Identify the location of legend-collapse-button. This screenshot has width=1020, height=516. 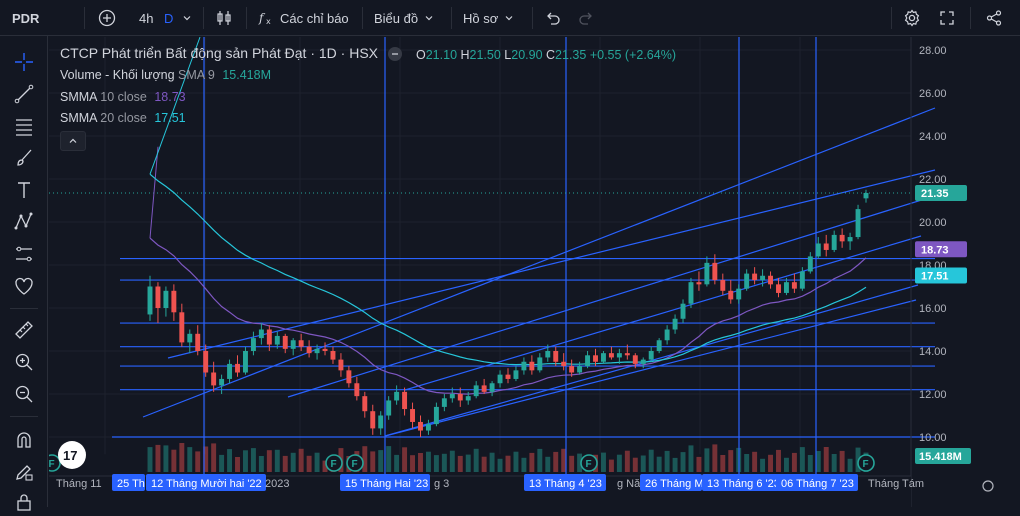
(73, 141).